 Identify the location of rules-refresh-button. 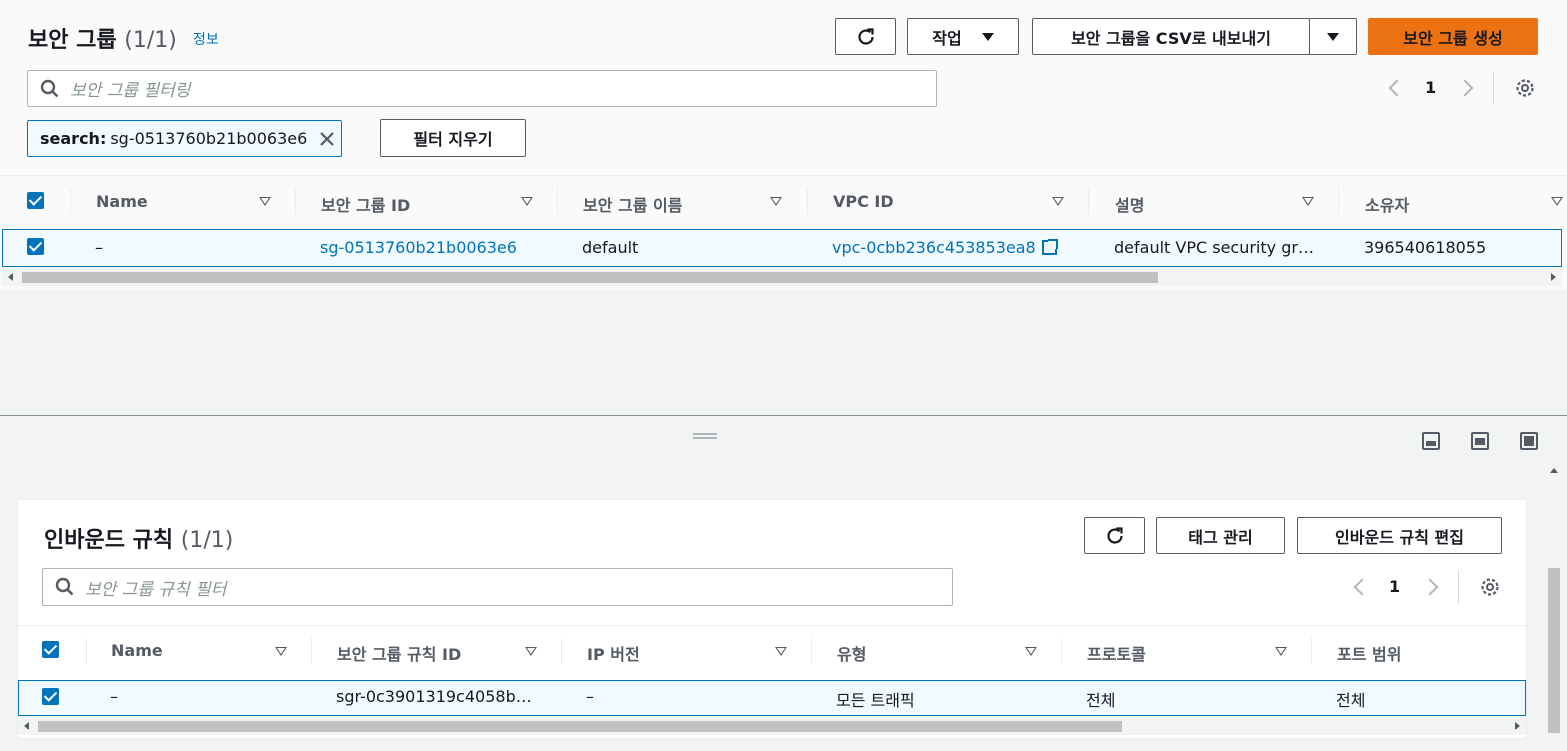
(1114, 535).